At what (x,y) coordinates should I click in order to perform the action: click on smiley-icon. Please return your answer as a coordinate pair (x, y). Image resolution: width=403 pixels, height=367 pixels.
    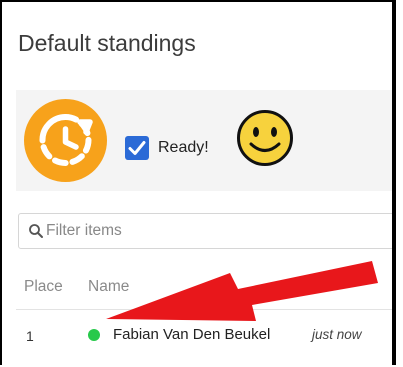
    Looking at the image, I should click on (265, 138).